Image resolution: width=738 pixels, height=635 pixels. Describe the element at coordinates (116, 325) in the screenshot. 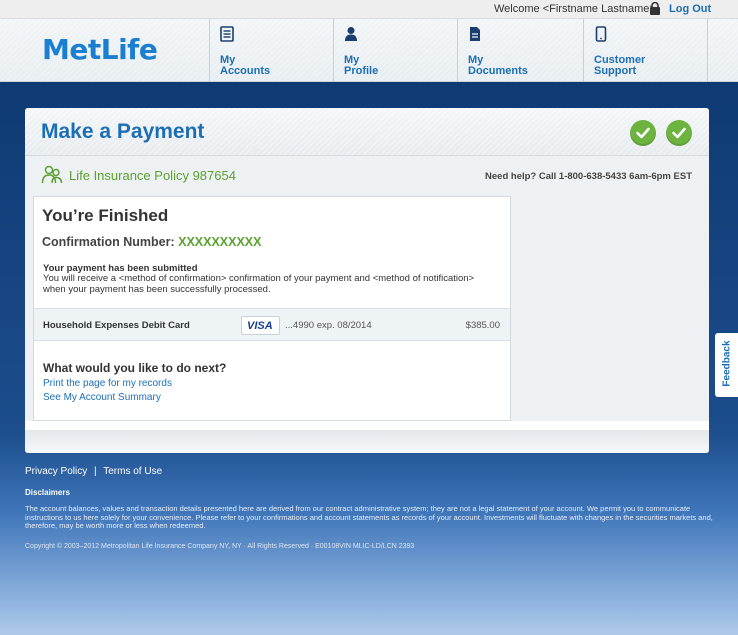

I see `payment-method-name: Household Expenses Debit Card` at that location.